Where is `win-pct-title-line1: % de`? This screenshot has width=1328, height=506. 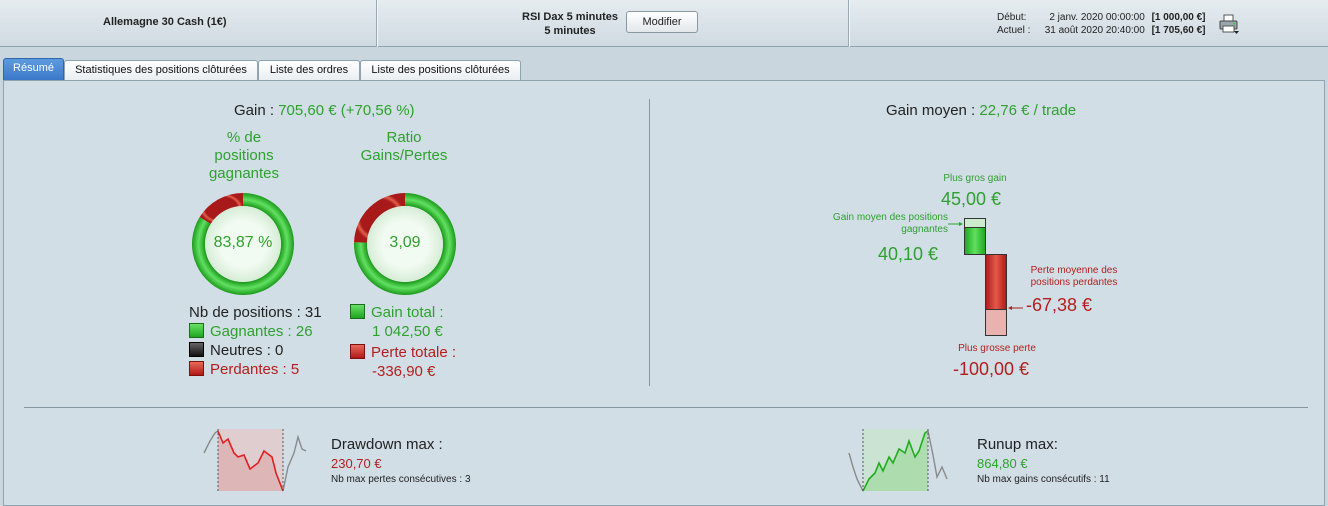
win-pct-title-line1: % de is located at coordinates (244, 137).